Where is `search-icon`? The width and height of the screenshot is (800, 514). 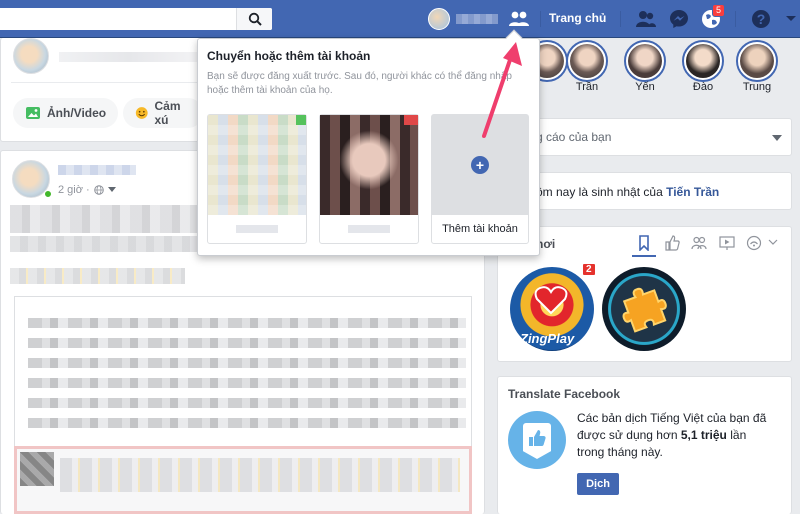
search-icon is located at coordinates (255, 19).